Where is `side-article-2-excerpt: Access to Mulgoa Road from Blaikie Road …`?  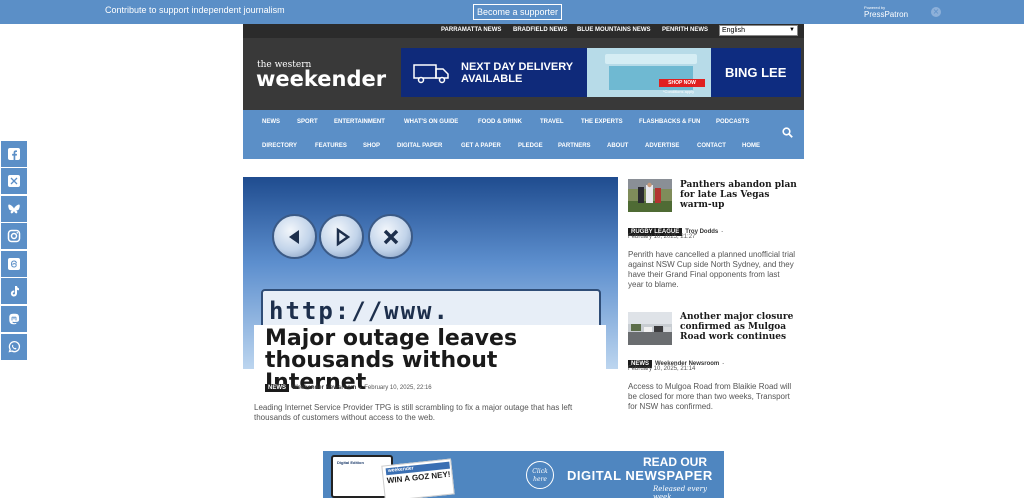 side-article-2-excerpt: Access to Mulgoa Road from Blaikie Road … is located at coordinates (710, 396).